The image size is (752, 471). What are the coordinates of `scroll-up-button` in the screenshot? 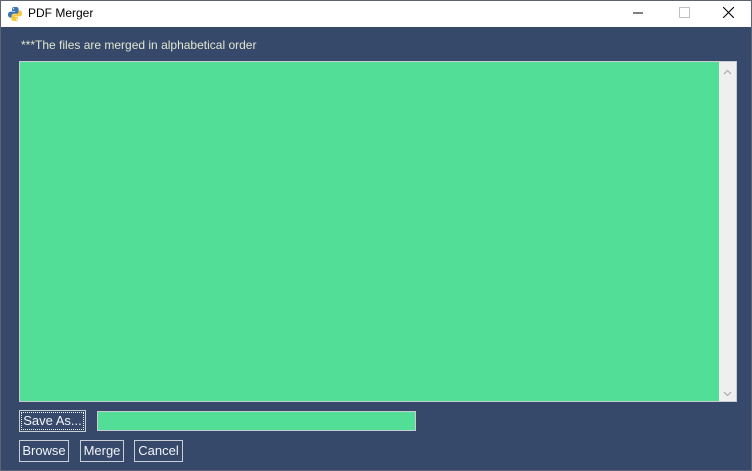 It's located at (727, 70).